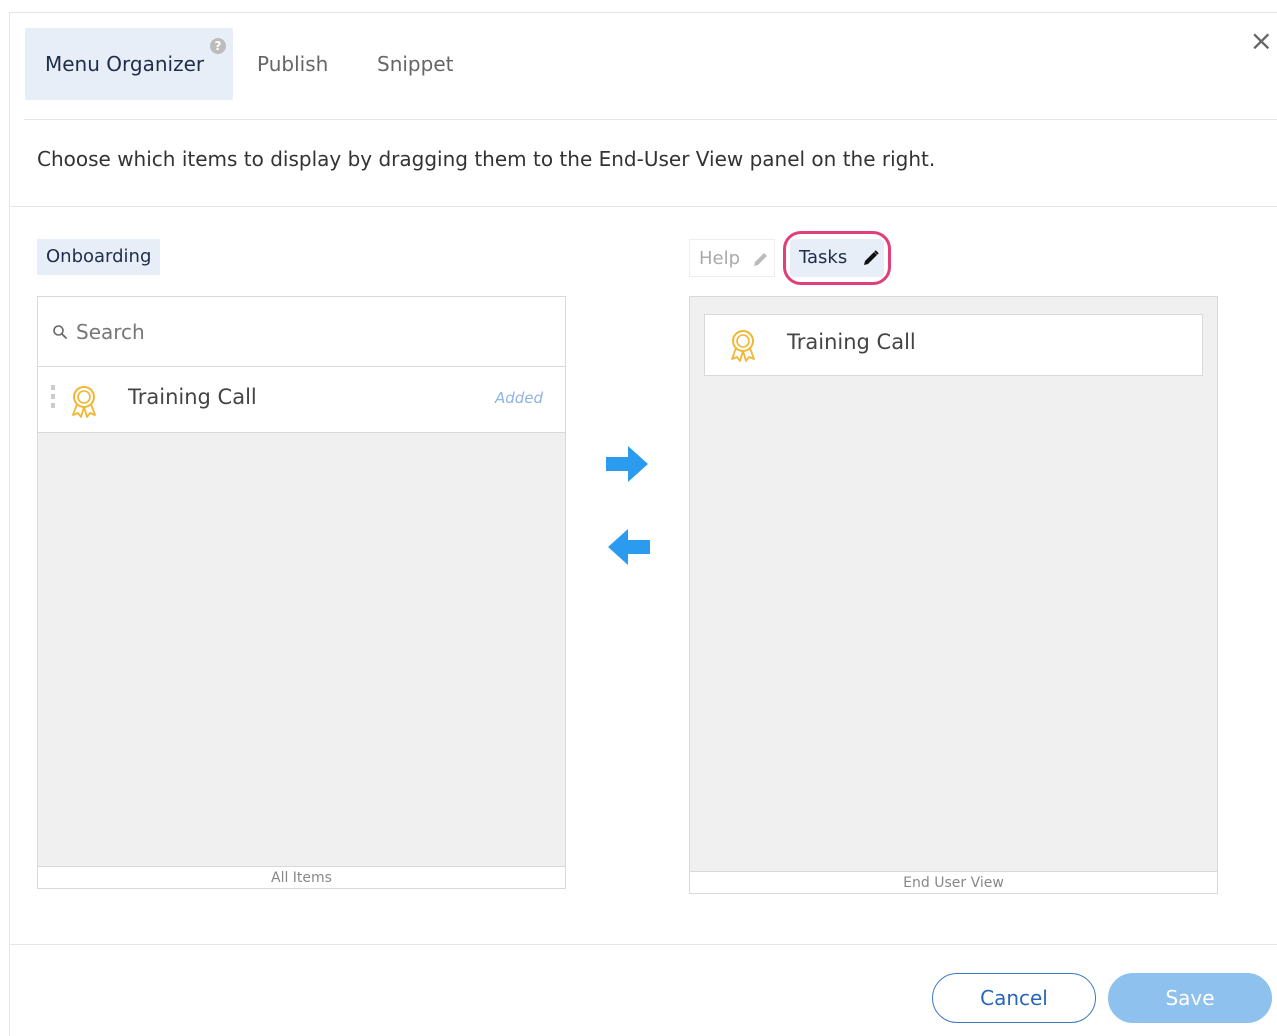 The height and width of the screenshot is (1036, 1277). I want to click on view-tab-label: Tasks, so click(823, 257).